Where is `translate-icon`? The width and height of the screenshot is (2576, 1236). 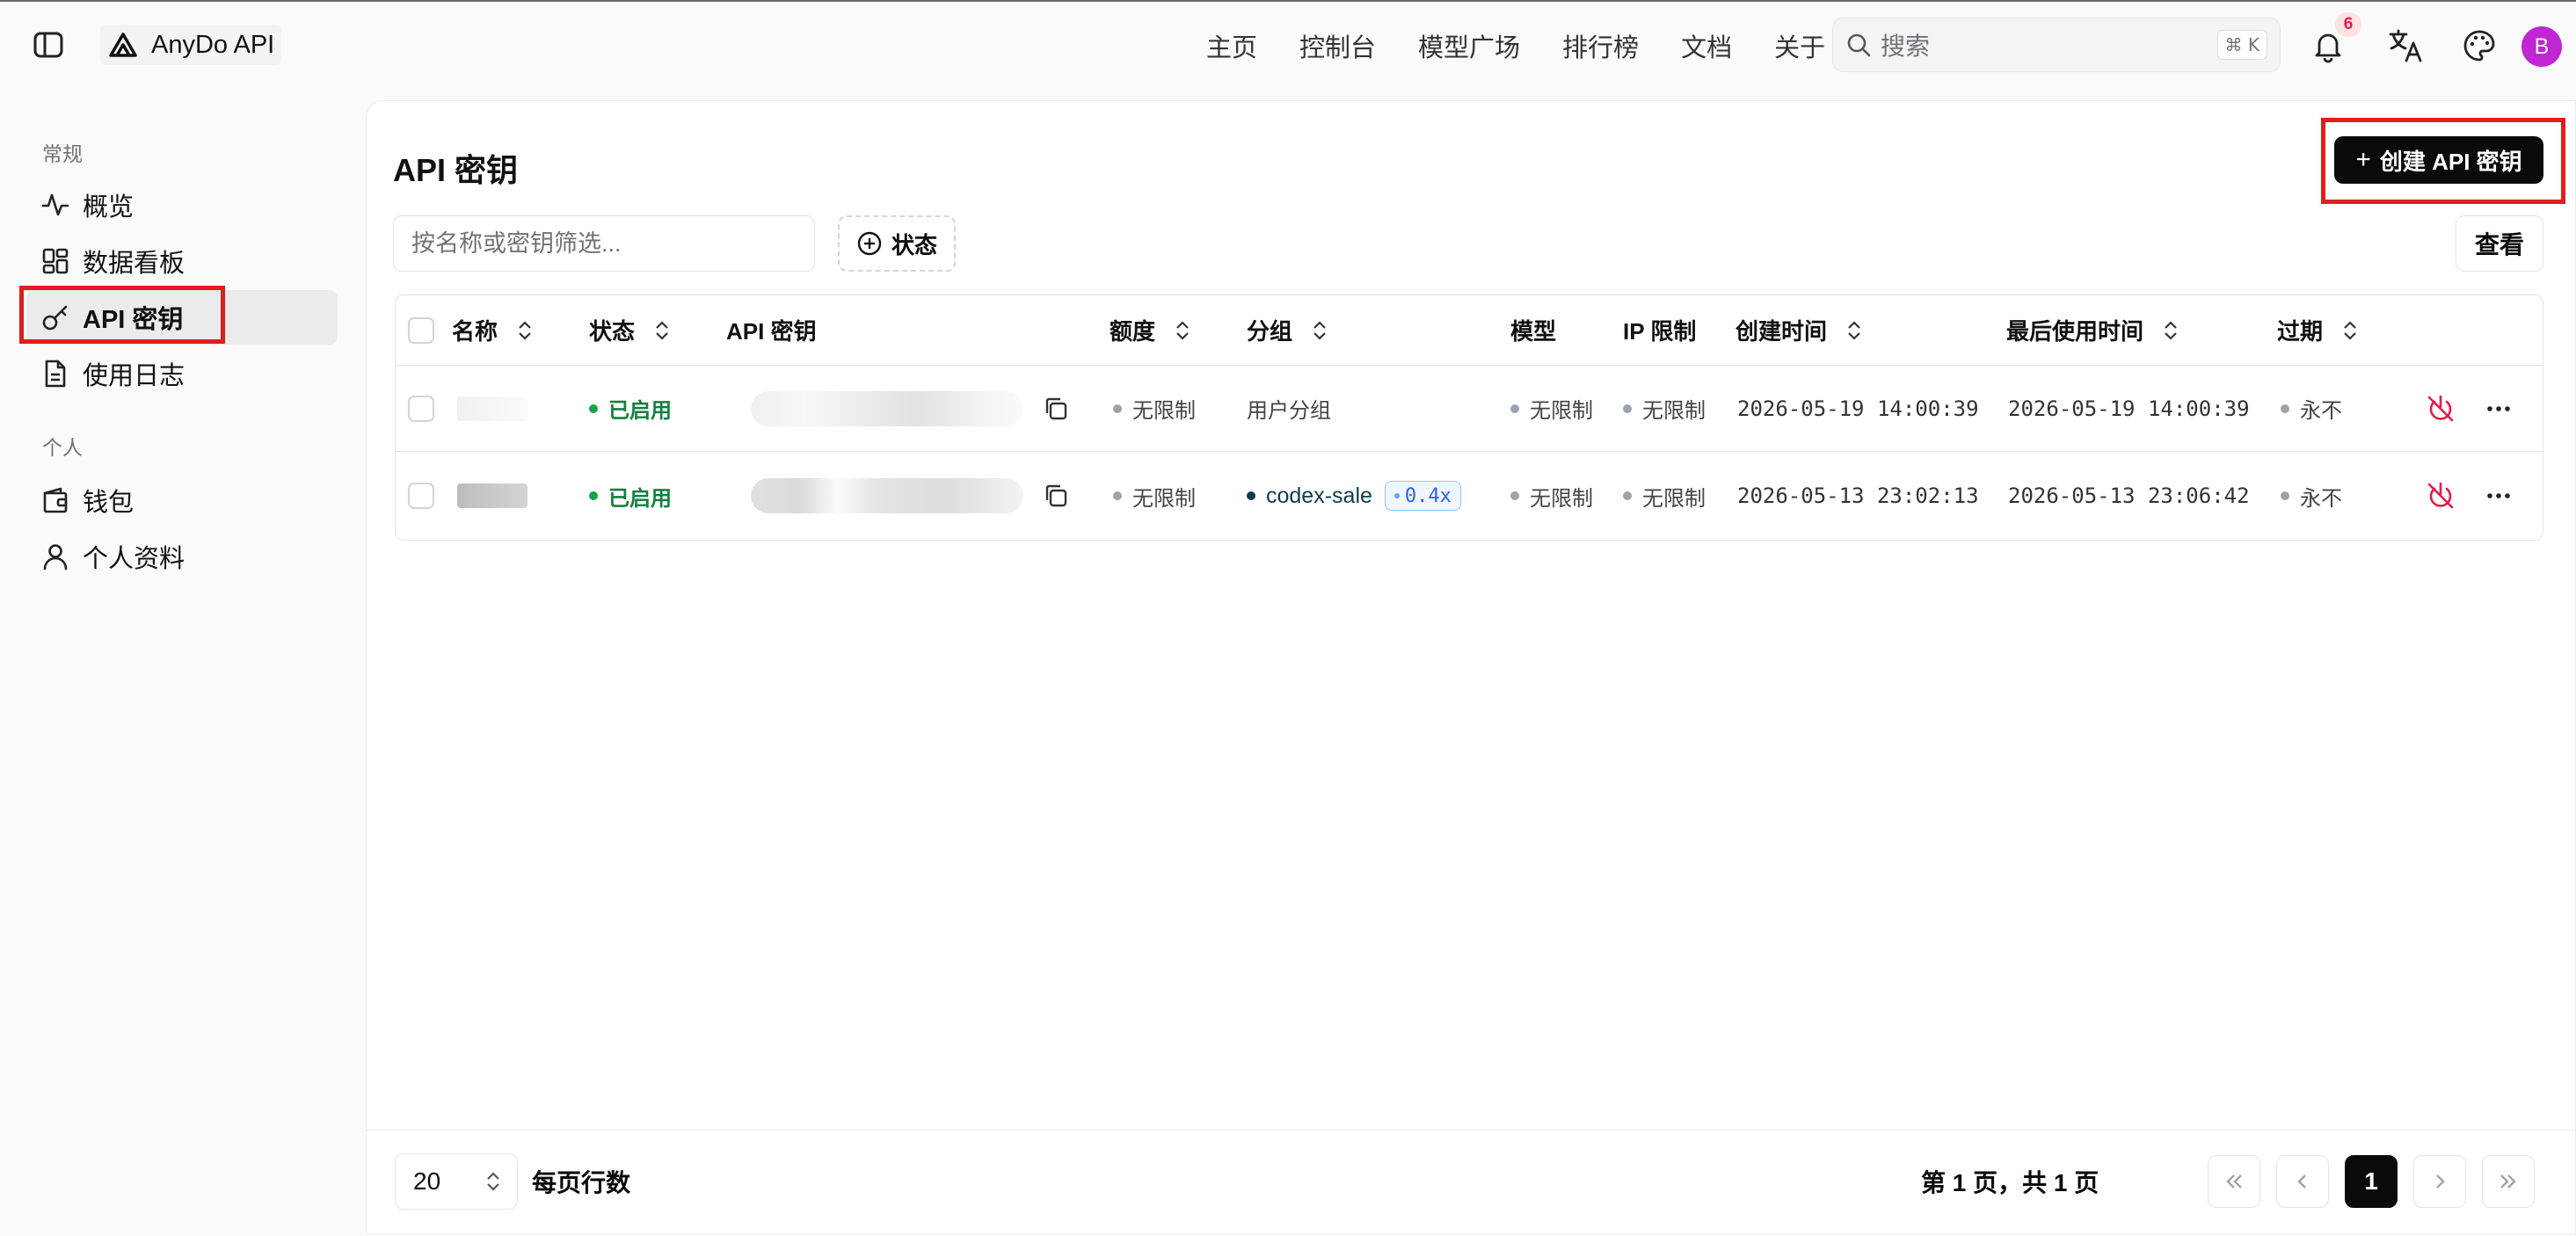 translate-icon is located at coordinates (2405, 46).